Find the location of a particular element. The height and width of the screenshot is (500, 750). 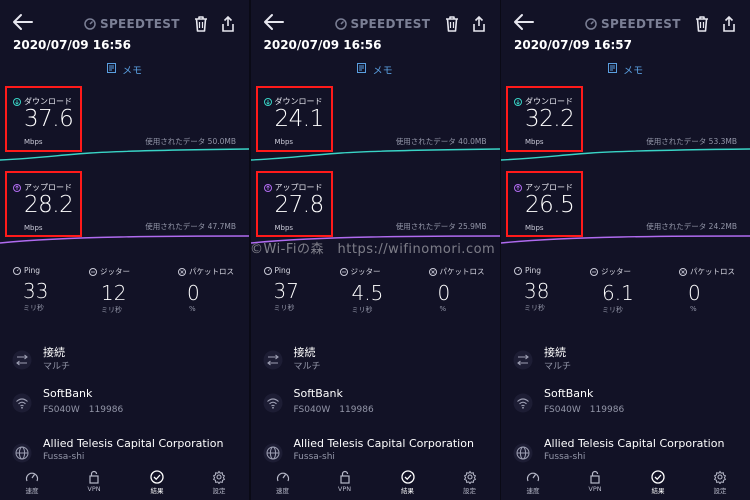

packet-loss-value: 0 is located at coordinates (193, 293).